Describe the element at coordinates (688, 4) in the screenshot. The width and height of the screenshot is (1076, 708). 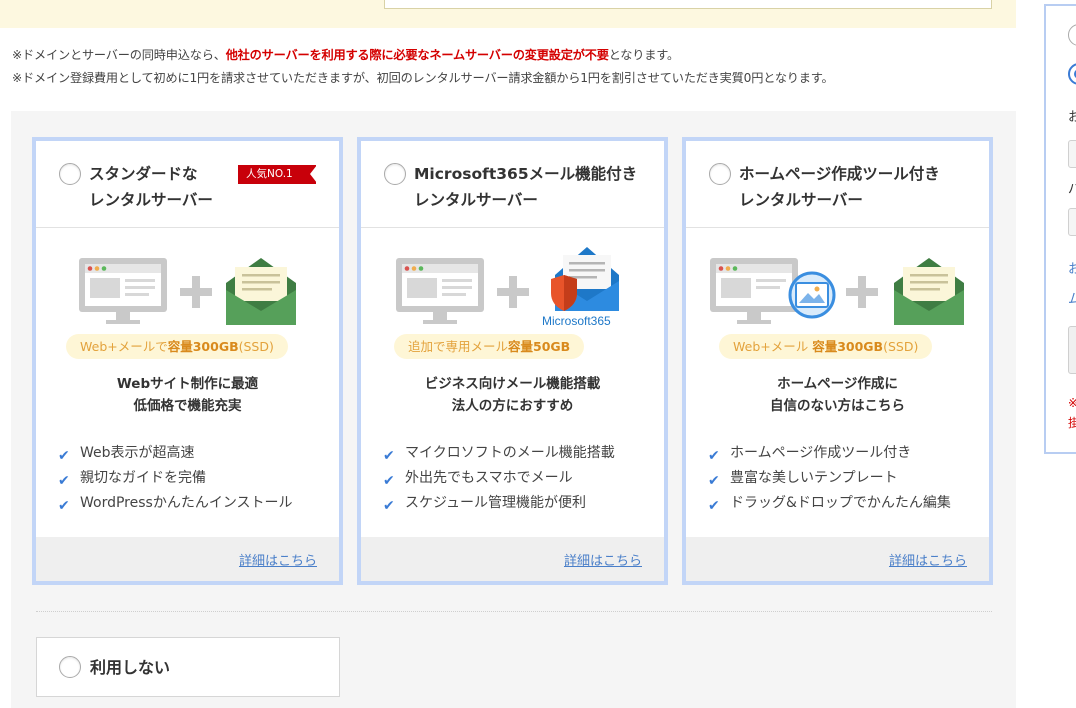
I see `top-input-box-edge` at that location.